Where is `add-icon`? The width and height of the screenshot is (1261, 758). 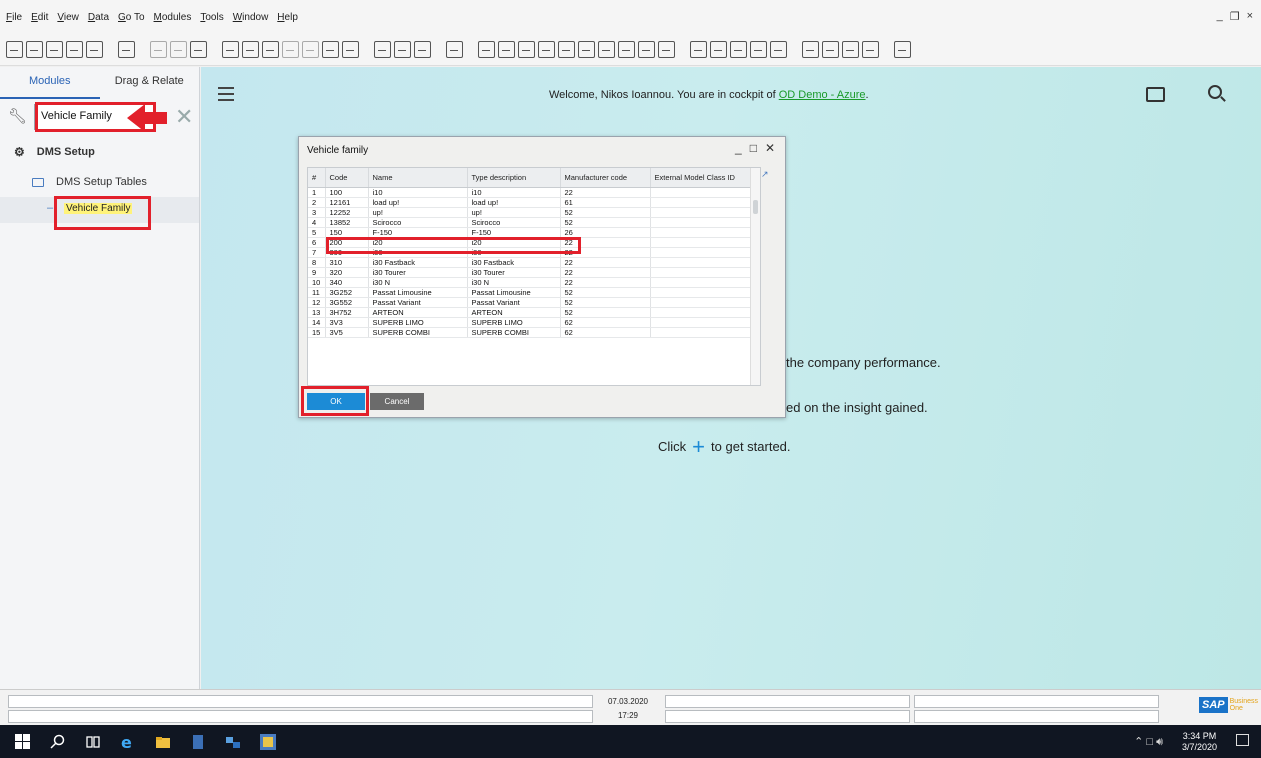 add-icon is located at coordinates (270, 49).